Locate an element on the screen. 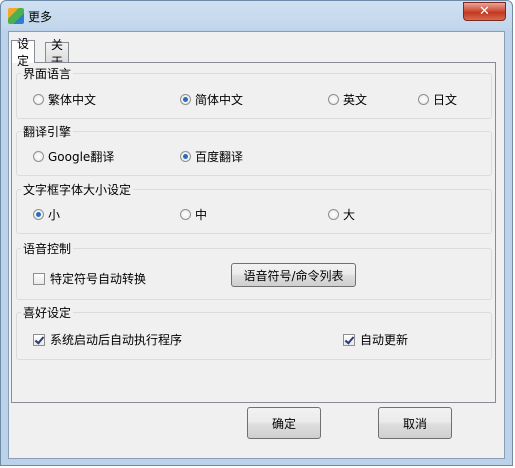  auto-convert-symbols-checkbox: 特定符号自动转换 is located at coordinates (89, 278).